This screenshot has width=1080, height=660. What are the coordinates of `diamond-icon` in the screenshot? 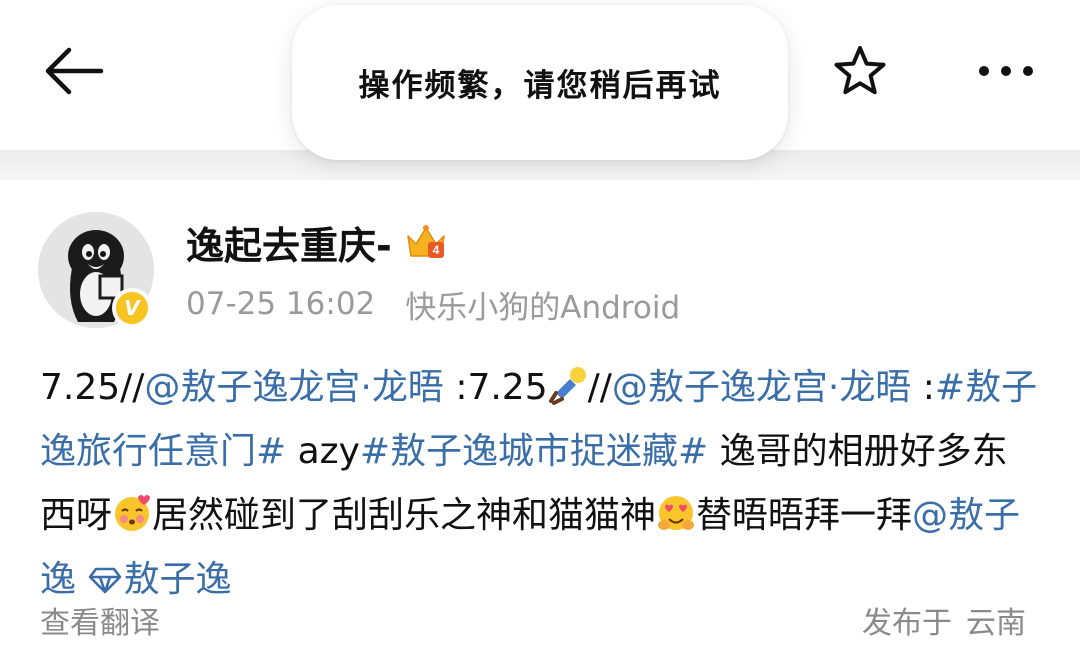 It's located at (105, 580).